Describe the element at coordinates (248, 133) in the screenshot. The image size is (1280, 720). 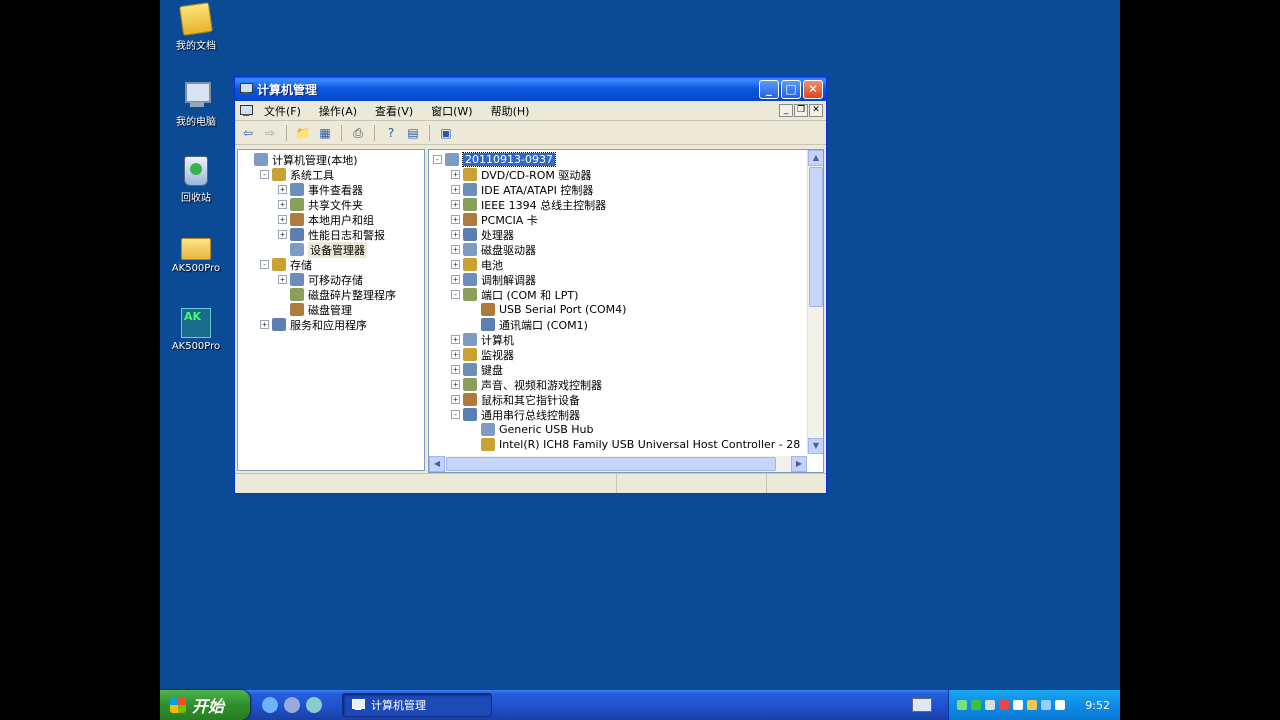
I see `back-arrow-icon: ⇦` at that location.